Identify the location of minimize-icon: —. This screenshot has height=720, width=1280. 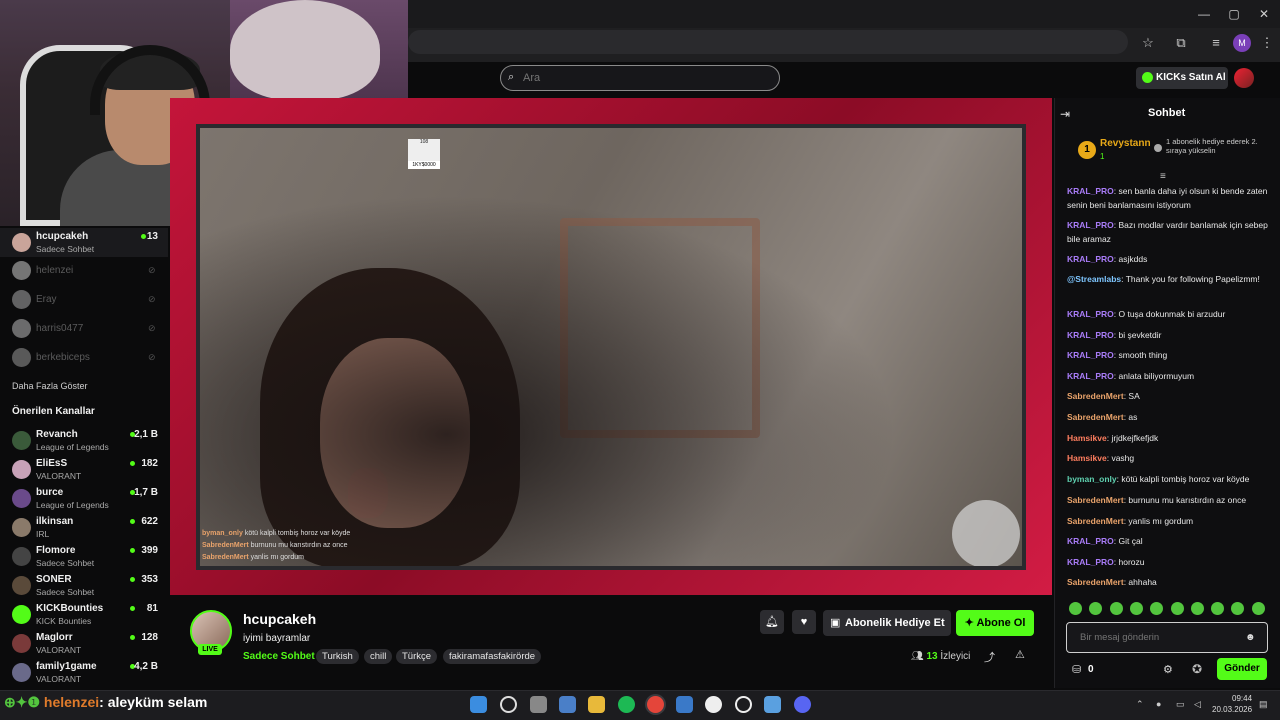
(1204, 14).